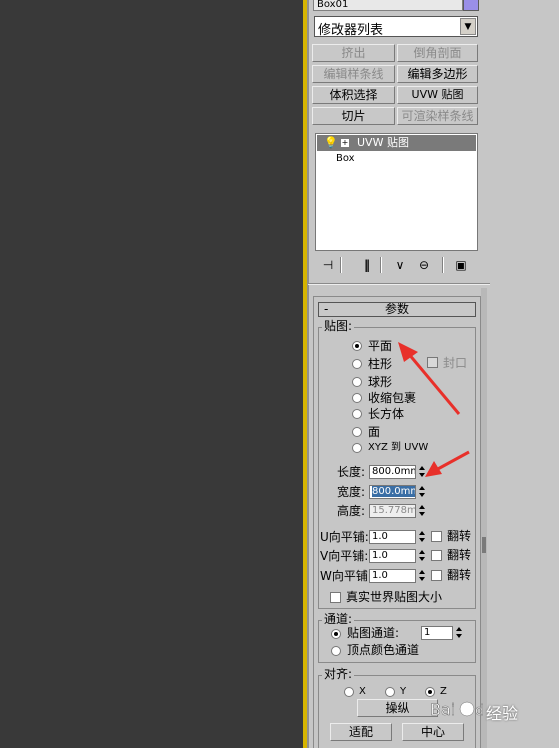 This screenshot has width=559, height=748. I want to click on red-arrow-planar, so click(429, 378).